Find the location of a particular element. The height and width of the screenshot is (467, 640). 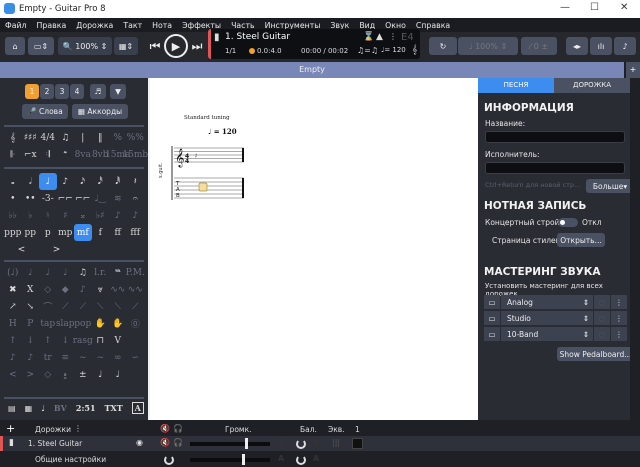

balance-knob is located at coordinates (301, 444).